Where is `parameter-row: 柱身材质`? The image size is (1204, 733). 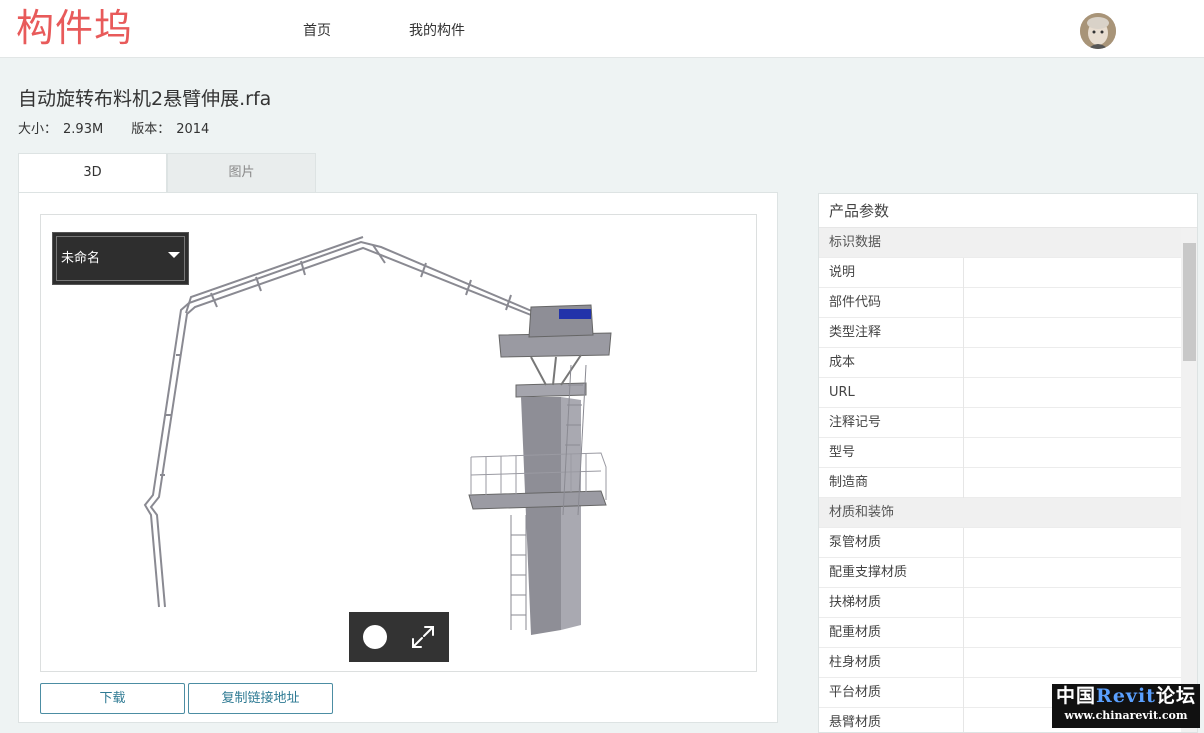
parameter-row: 柱身材质 is located at coordinates (1000, 663).